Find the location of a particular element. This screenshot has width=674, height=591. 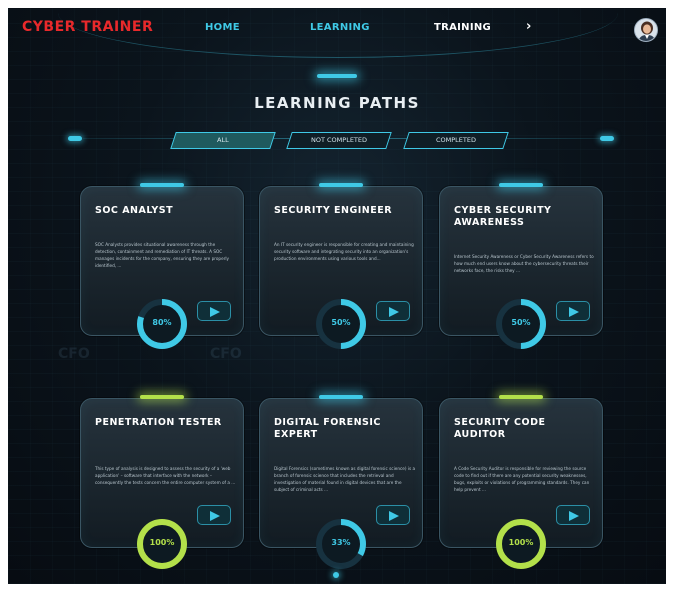

avatar-person-icon is located at coordinates (646, 30).